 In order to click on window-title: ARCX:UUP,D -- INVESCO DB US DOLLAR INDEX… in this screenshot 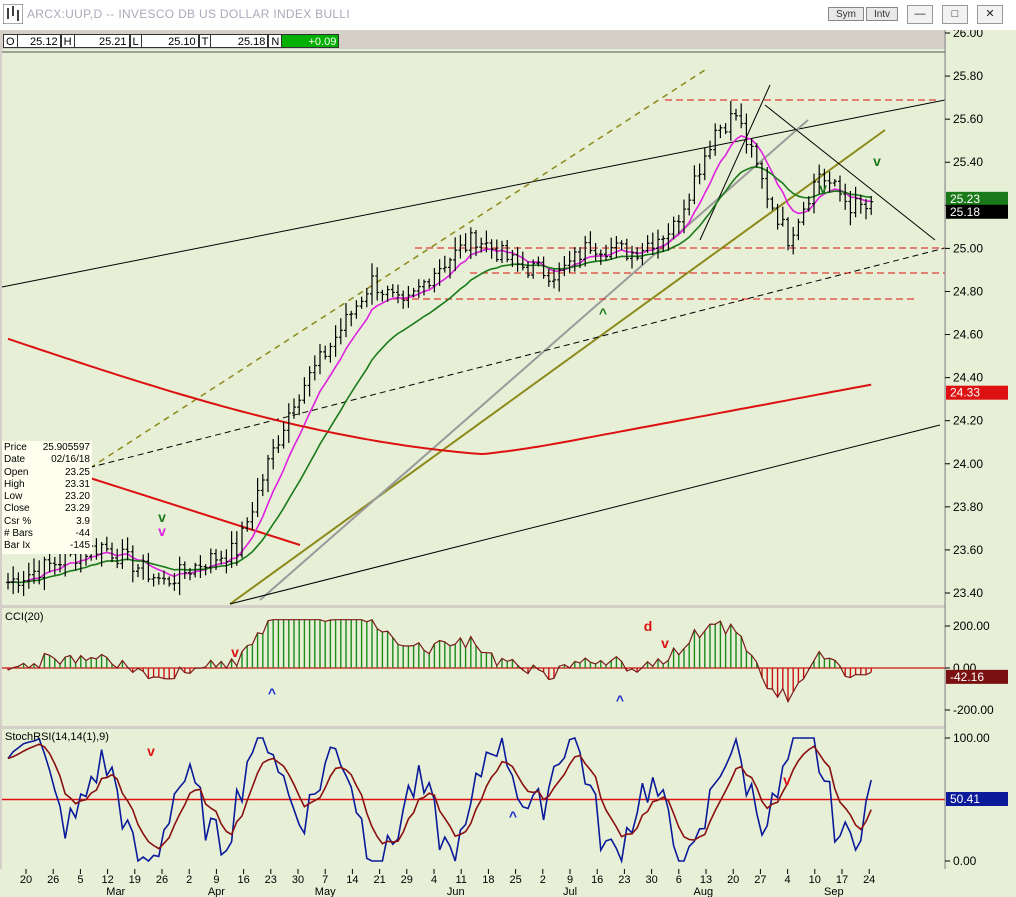, I will do `click(188, 14)`.